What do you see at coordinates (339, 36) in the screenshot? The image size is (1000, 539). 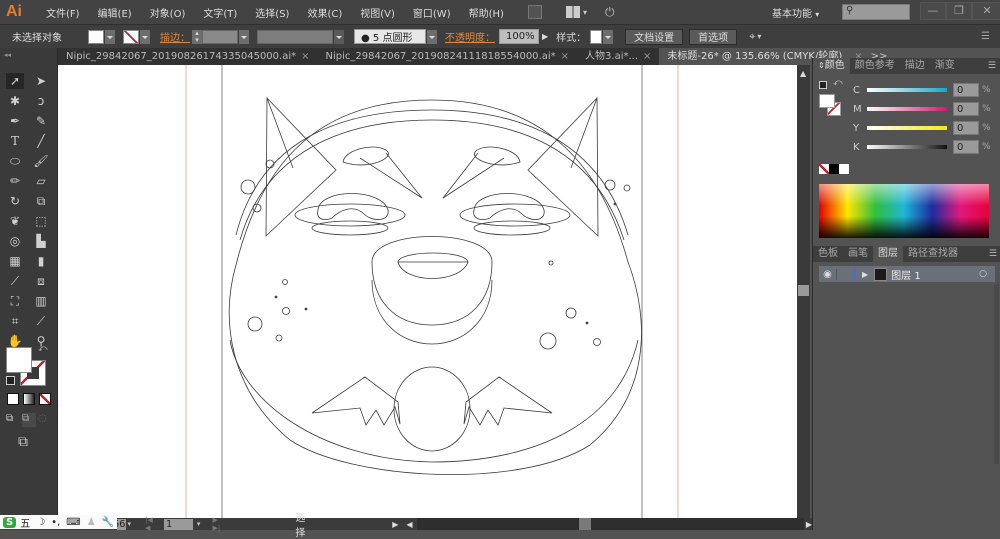 I see `profile-dropdown` at bounding box center [339, 36].